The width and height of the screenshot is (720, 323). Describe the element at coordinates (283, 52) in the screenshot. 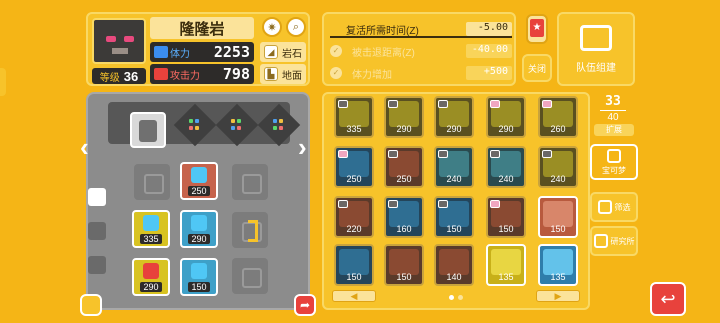

I see `type-rock-tag: ◢ 岩石` at that location.